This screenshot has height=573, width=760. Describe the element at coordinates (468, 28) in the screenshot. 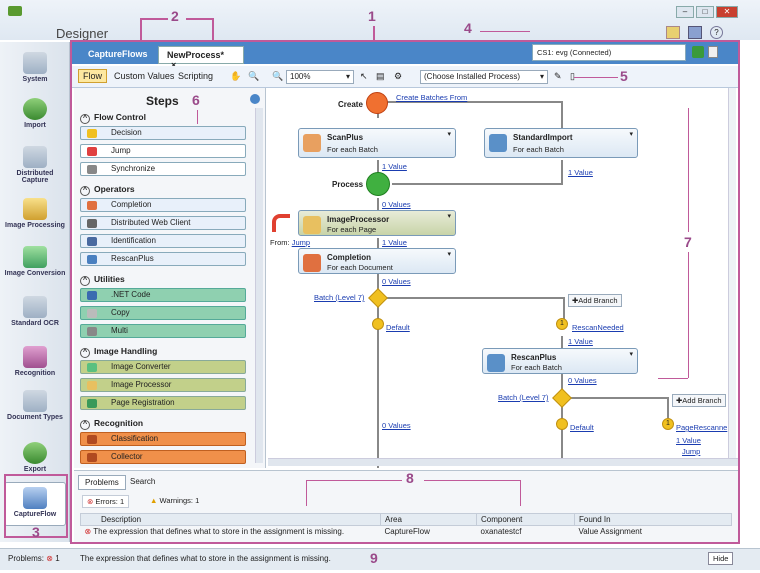

I see `callout-4: 4` at that location.